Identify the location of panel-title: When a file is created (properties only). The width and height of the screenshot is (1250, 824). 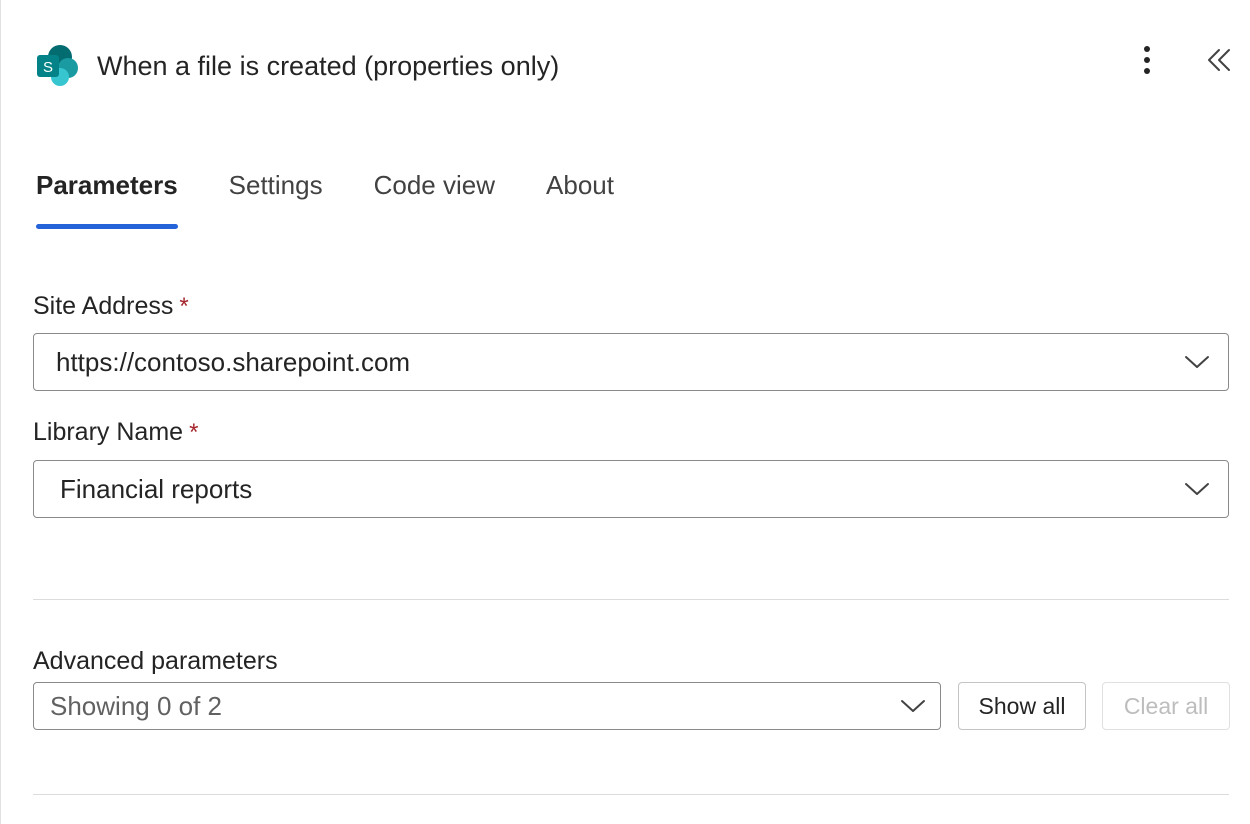
(328, 65).